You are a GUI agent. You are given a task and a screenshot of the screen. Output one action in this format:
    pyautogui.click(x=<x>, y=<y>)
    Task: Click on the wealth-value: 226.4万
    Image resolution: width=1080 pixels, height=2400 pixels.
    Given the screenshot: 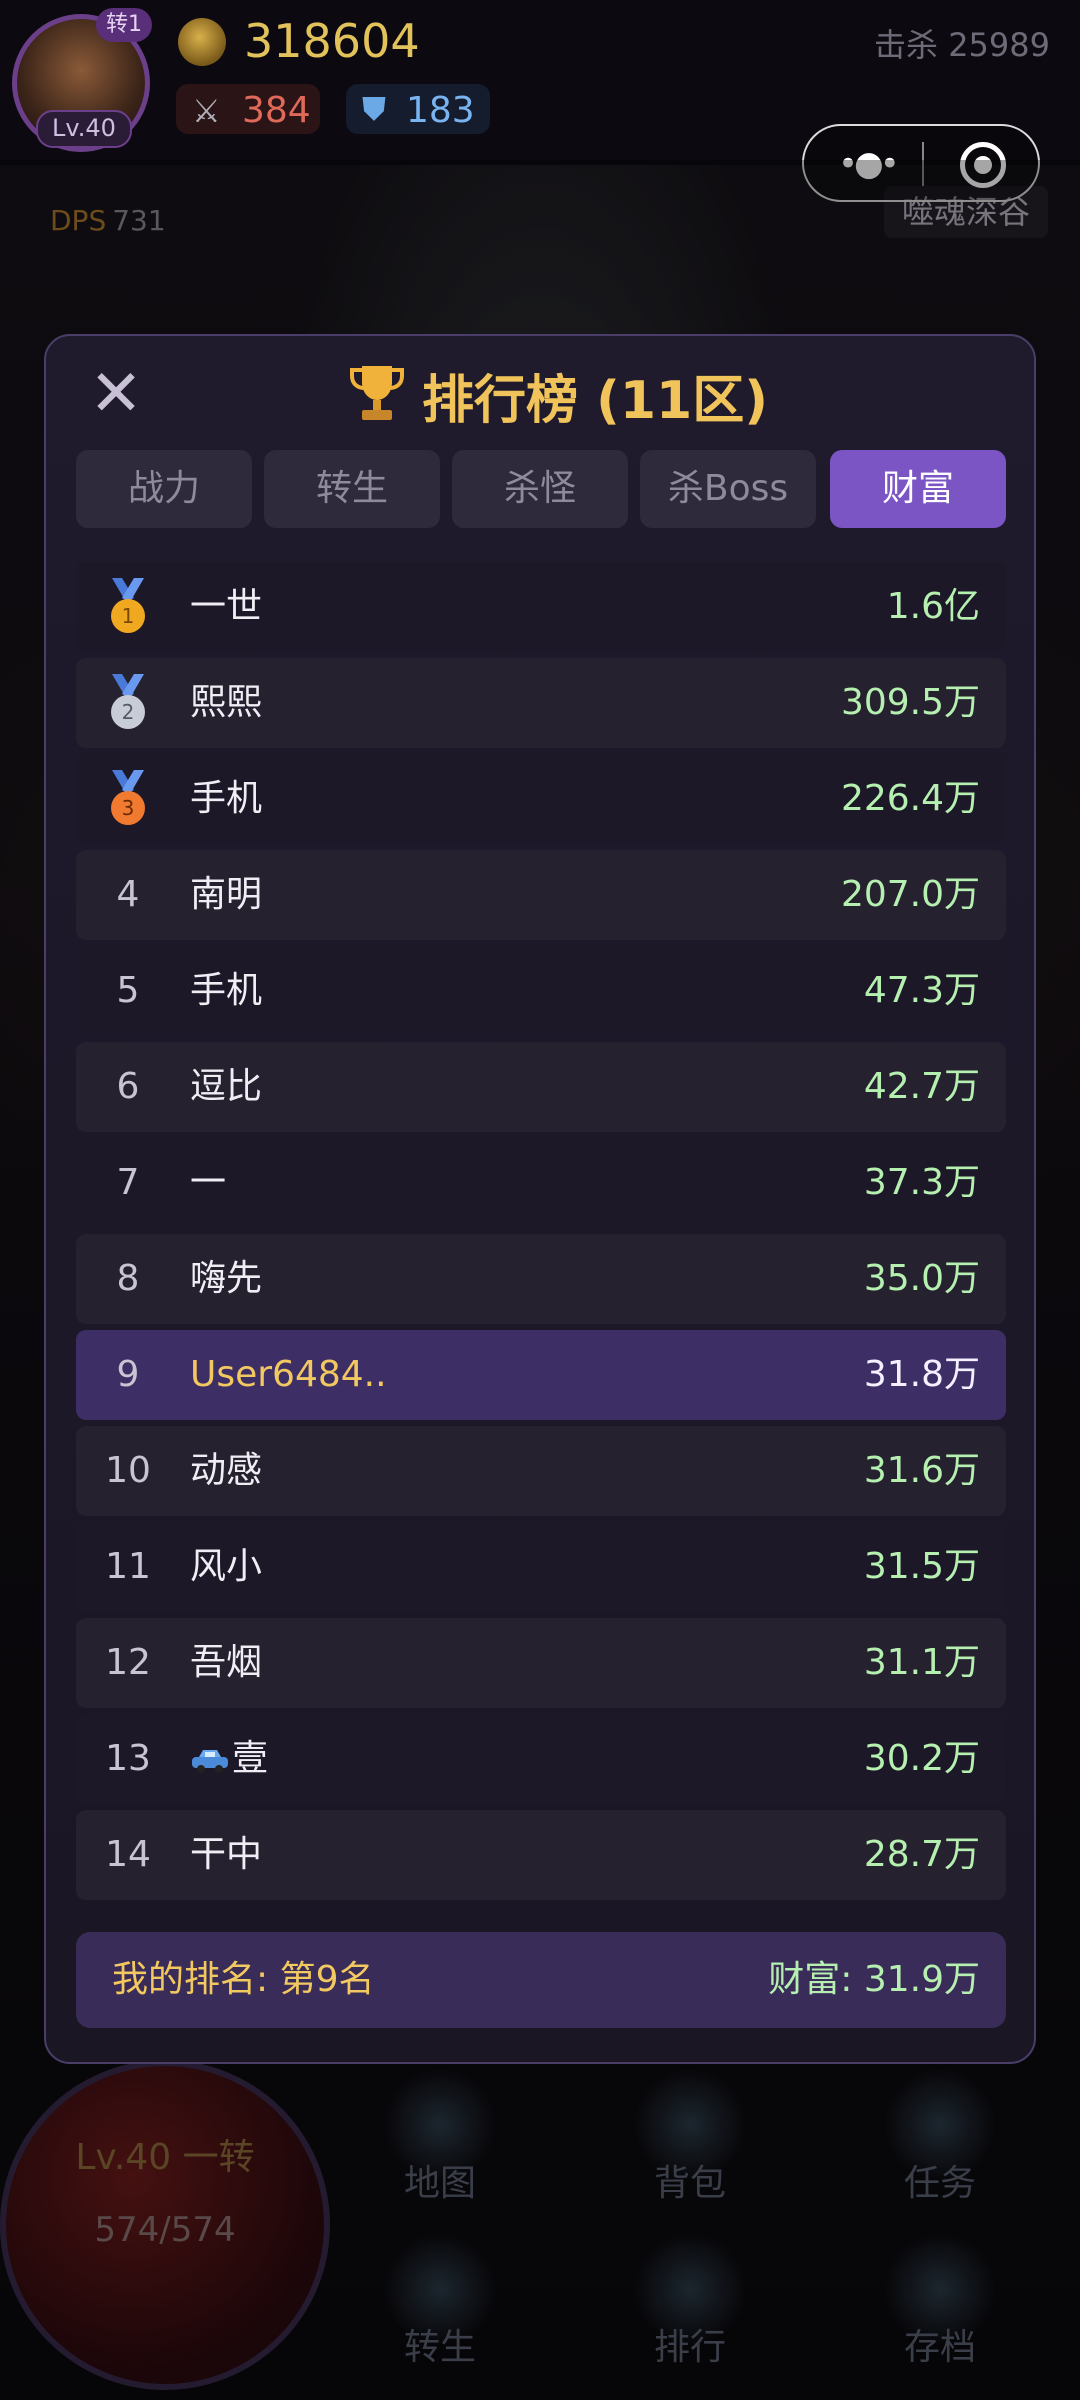 What is the action you would take?
    pyautogui.click(x=910, y=798)
    